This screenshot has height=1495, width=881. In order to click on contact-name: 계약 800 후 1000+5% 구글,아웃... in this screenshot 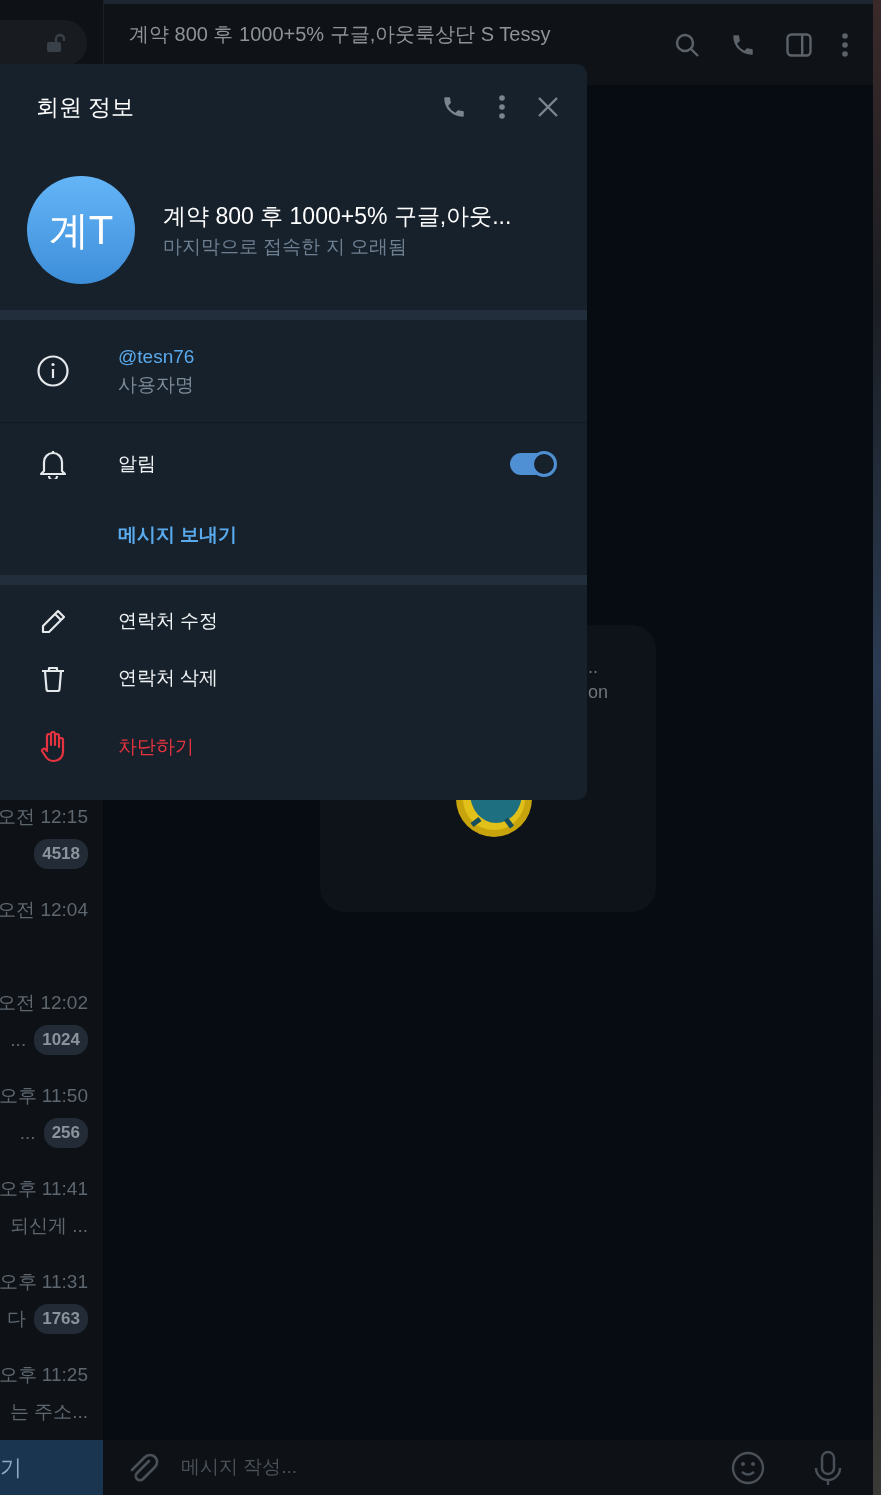, I will do `click(337, 216)`.